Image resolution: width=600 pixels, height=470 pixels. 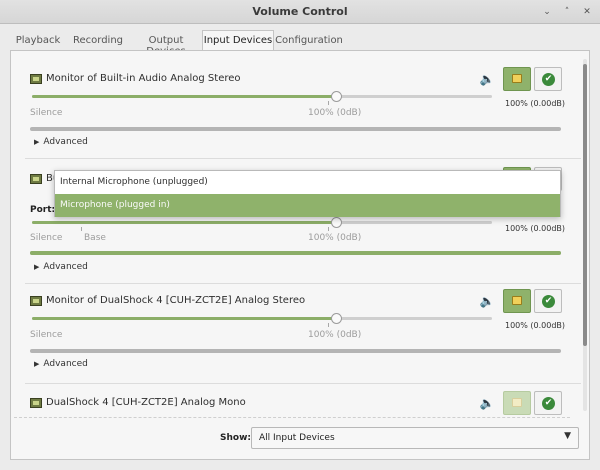 What do you see at coordinates (238, 41) in the screenshot?
I see `tab-input-devices: Input Devices` at bounding box center [238, 41].